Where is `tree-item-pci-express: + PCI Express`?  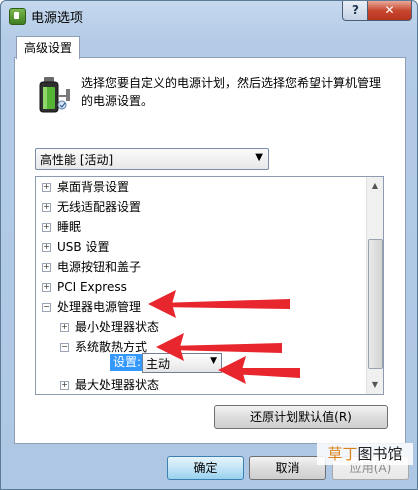
tree-item-pci-express: + PCI Express is located at coordinates (84, 287).